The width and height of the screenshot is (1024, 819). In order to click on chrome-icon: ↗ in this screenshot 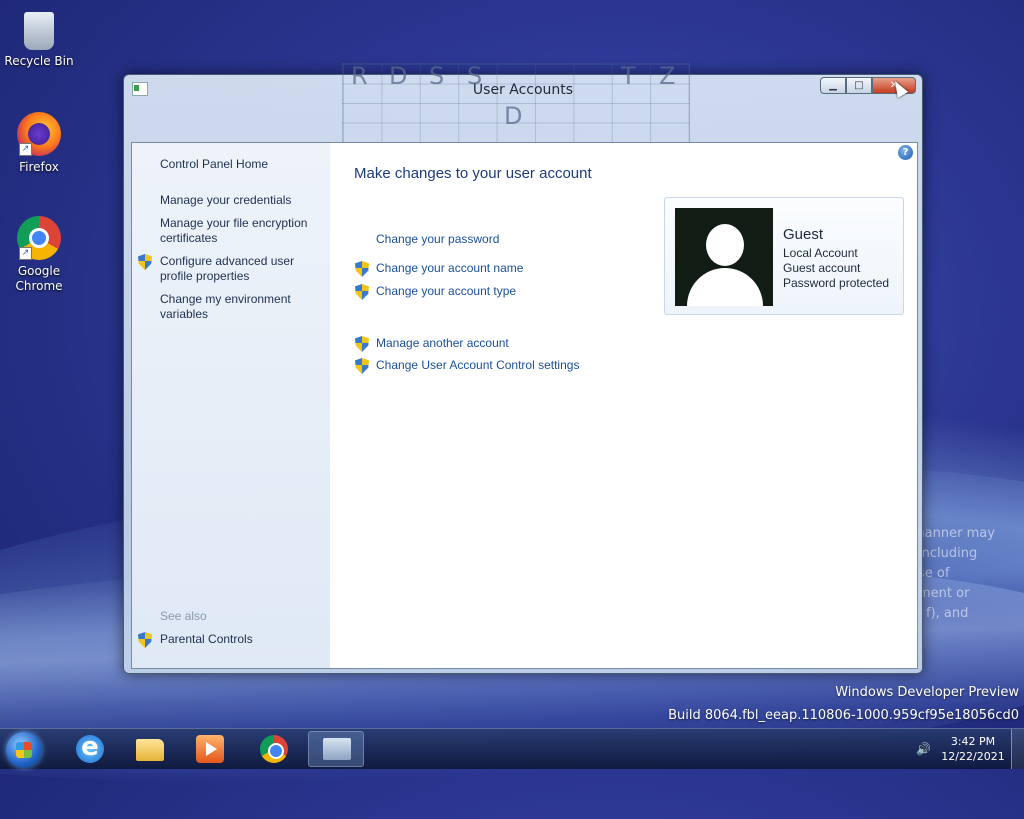, I will do `click(39, 238)`.